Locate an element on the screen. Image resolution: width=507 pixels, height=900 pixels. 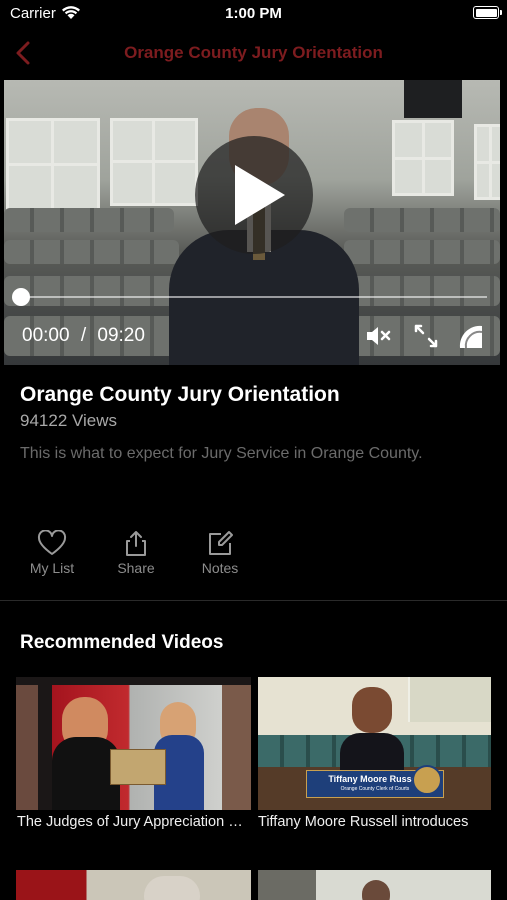
speaker-muted-icon is located at coordinates (379, 336).